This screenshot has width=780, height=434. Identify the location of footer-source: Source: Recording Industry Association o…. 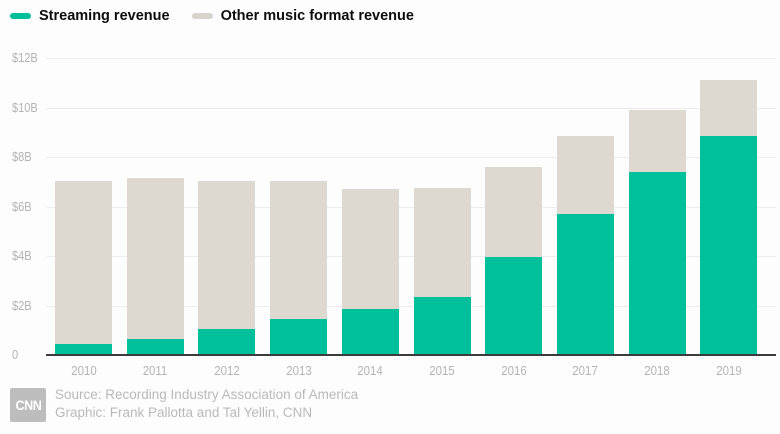
(207, 394).